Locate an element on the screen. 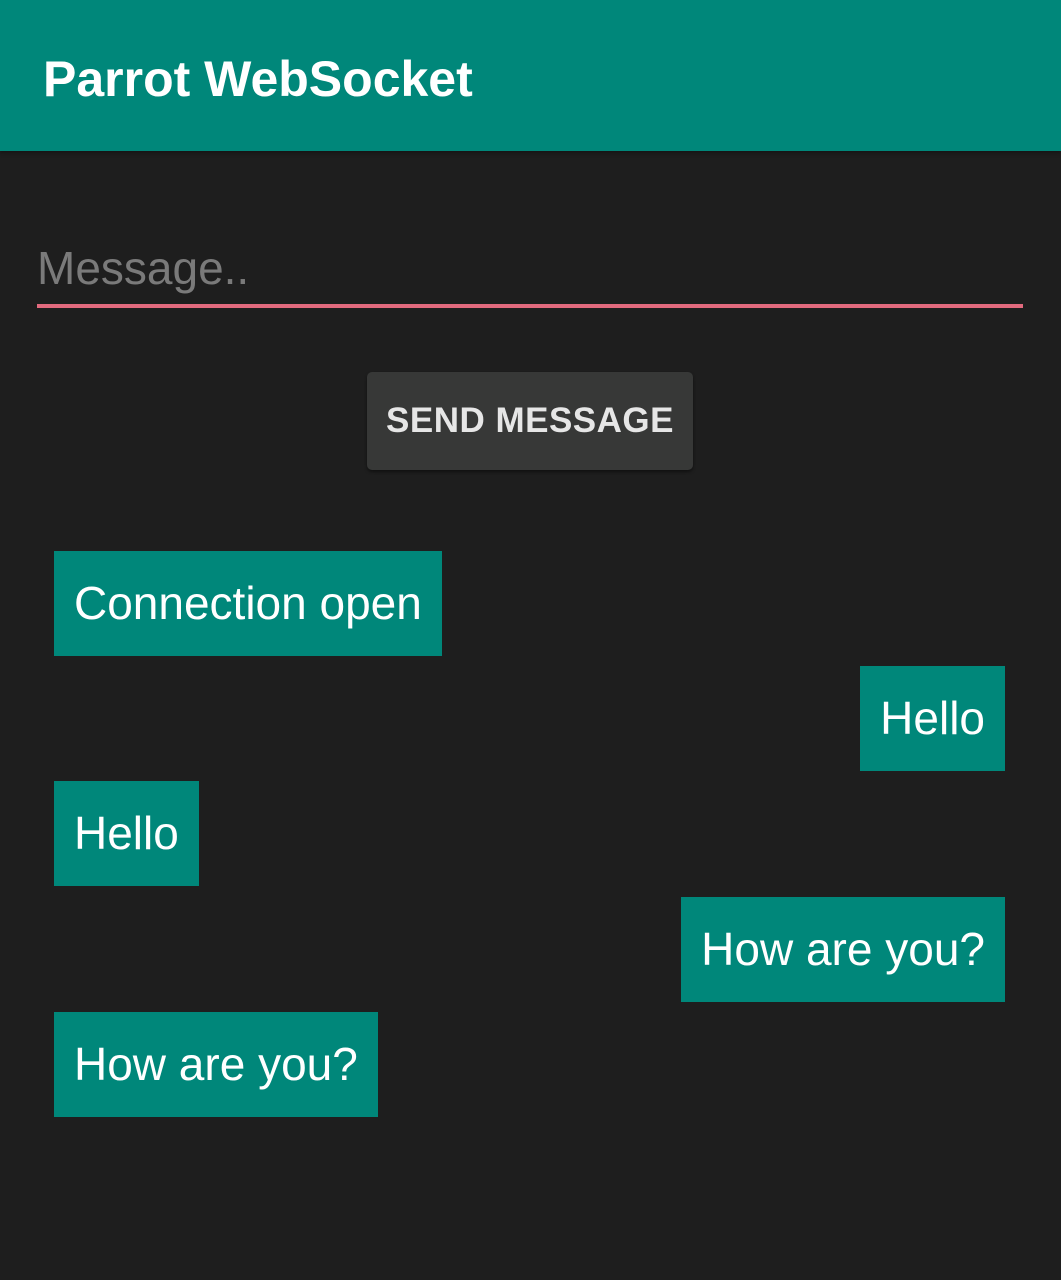 This screenshot has width=1061, height=1280. app-title: Parrot WebSocket is located at coordinates (258, 79).